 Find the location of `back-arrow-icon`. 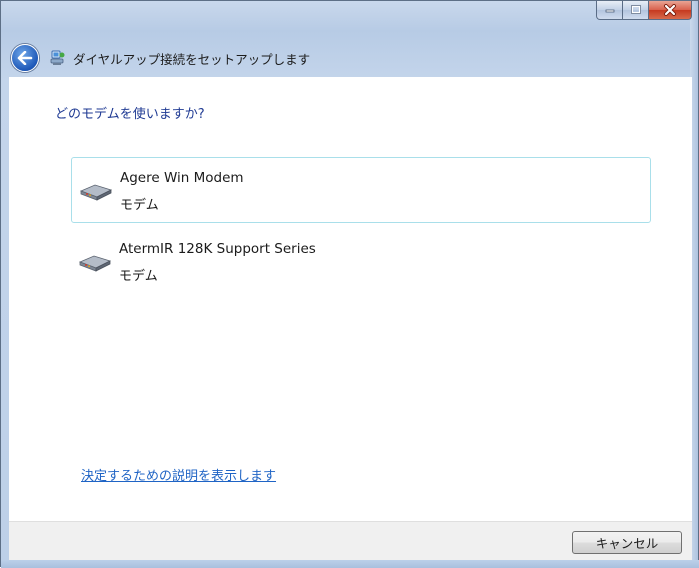

back-arrow-icon is located at coordinates (25, 58).